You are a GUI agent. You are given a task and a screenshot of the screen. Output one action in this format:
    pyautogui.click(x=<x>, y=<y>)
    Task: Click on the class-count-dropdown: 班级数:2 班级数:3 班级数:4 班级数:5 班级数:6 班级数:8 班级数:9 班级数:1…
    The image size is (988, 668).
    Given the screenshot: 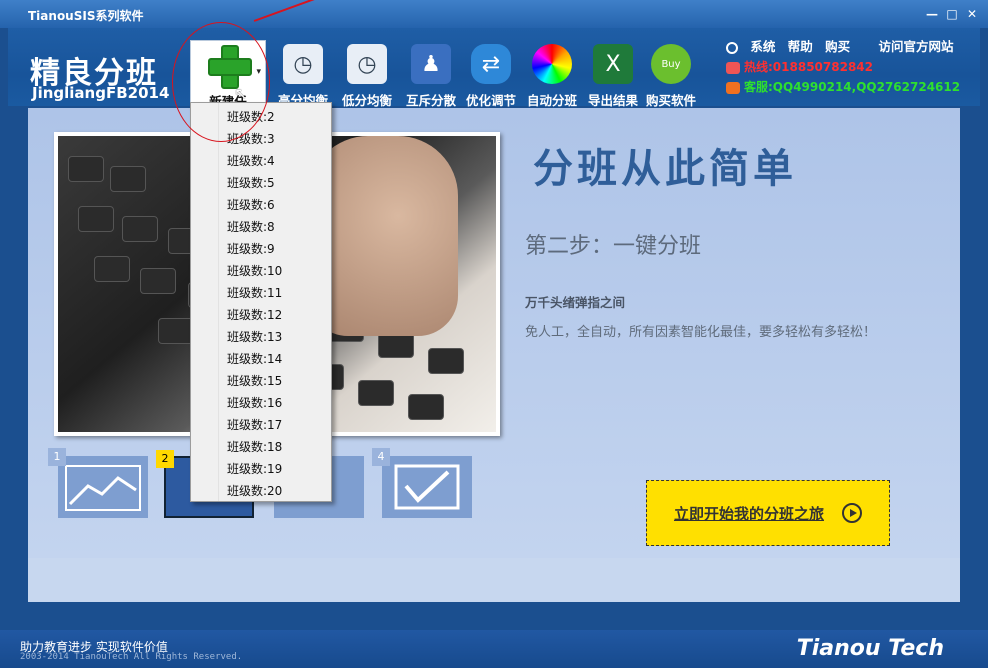 What is the action you would take?
    pyautogui.click(x=261, y=302)
    